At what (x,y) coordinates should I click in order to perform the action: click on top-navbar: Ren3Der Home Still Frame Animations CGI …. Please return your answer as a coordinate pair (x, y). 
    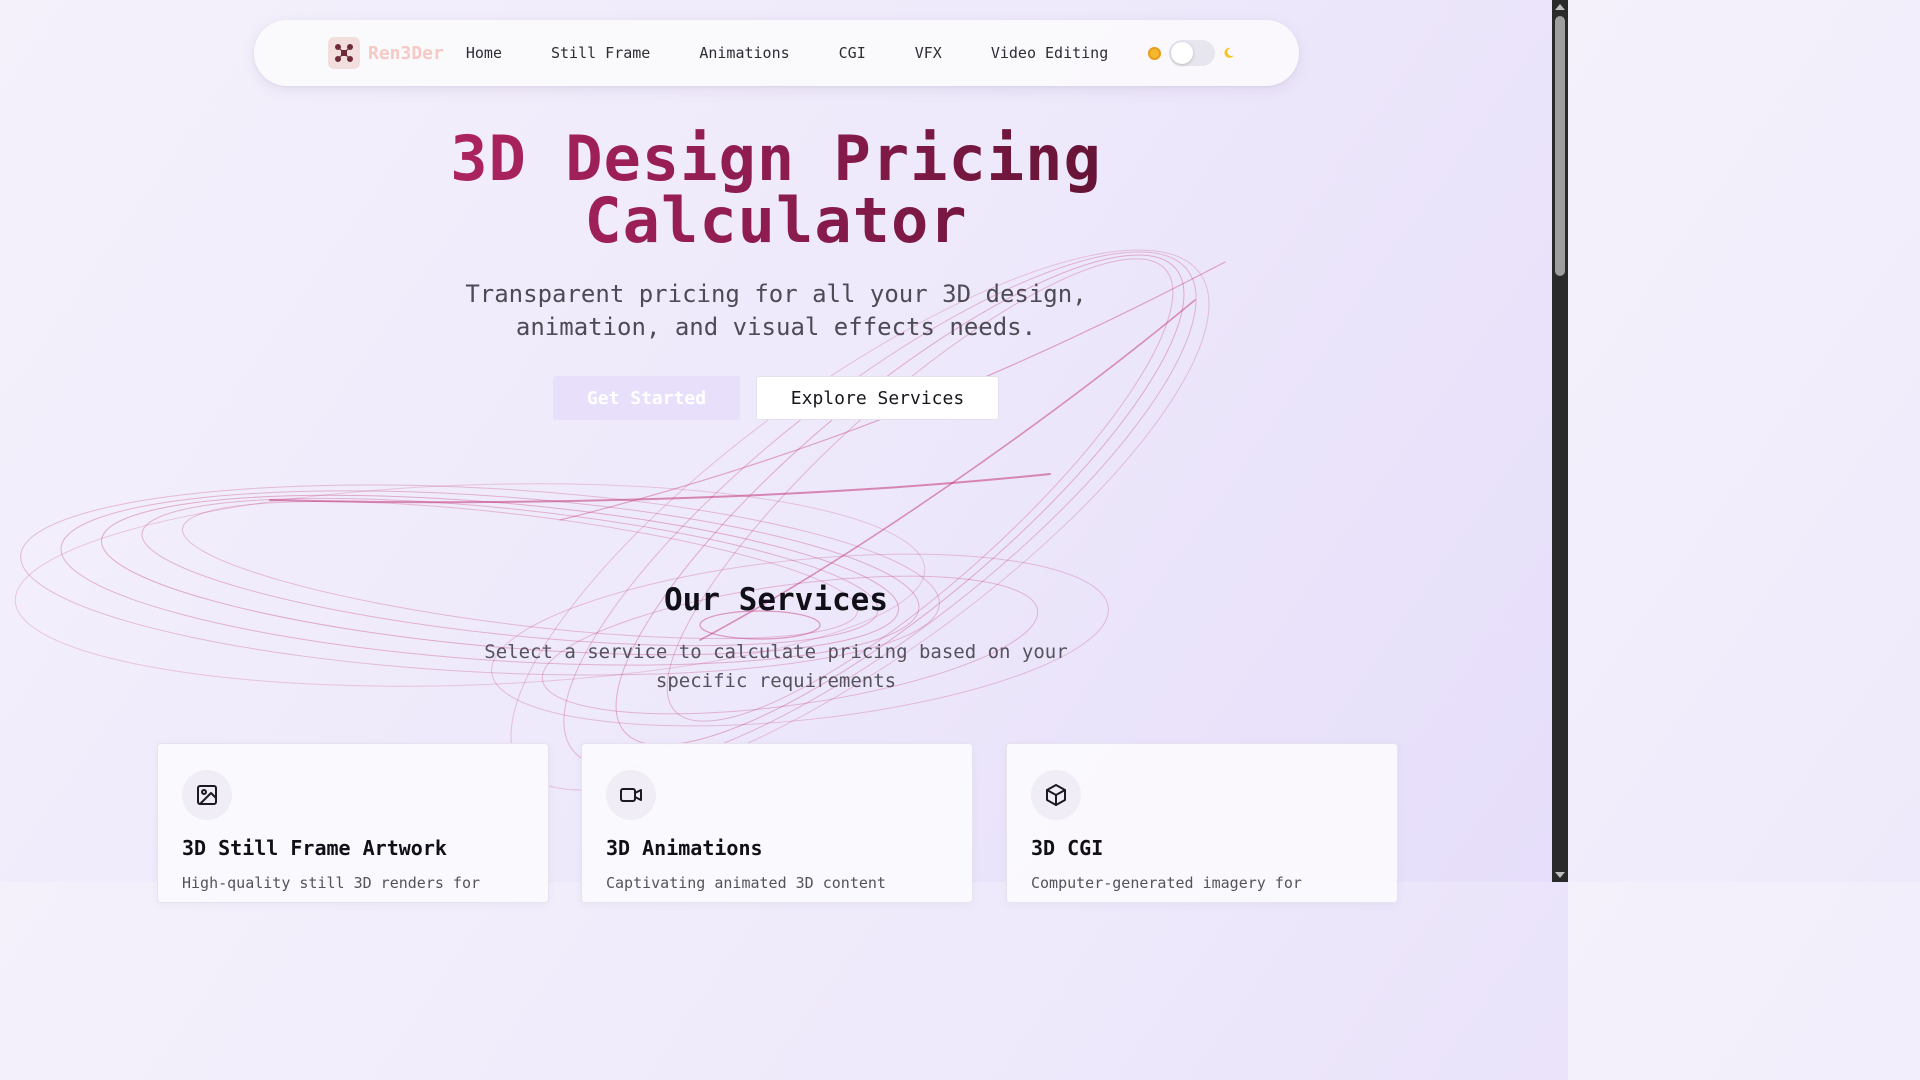
    Looking at the image, I should click on (776, 53).